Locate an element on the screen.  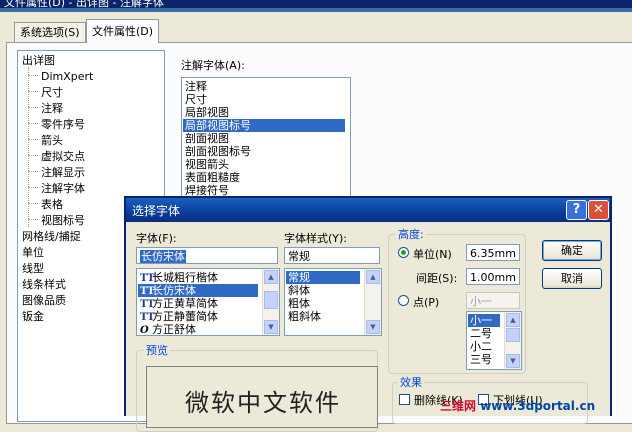
point-size-list: 小一 二号 小二 三号 ▲ ▼ is located at coordinates (494, 340).